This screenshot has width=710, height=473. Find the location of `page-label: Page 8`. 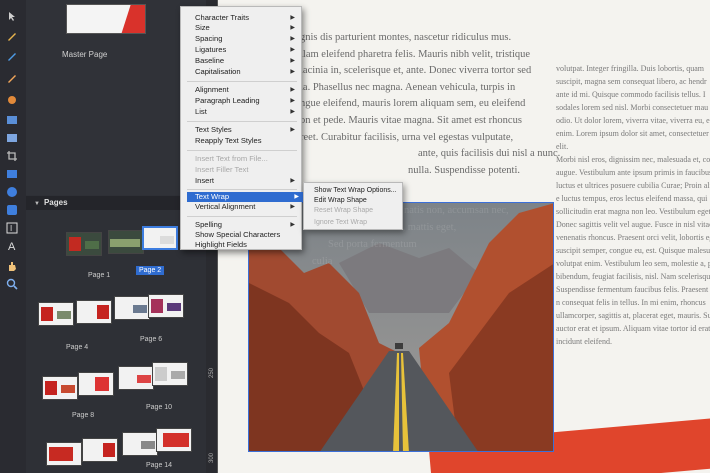

page-label: Page 8 is located at coordinates (83, 415).